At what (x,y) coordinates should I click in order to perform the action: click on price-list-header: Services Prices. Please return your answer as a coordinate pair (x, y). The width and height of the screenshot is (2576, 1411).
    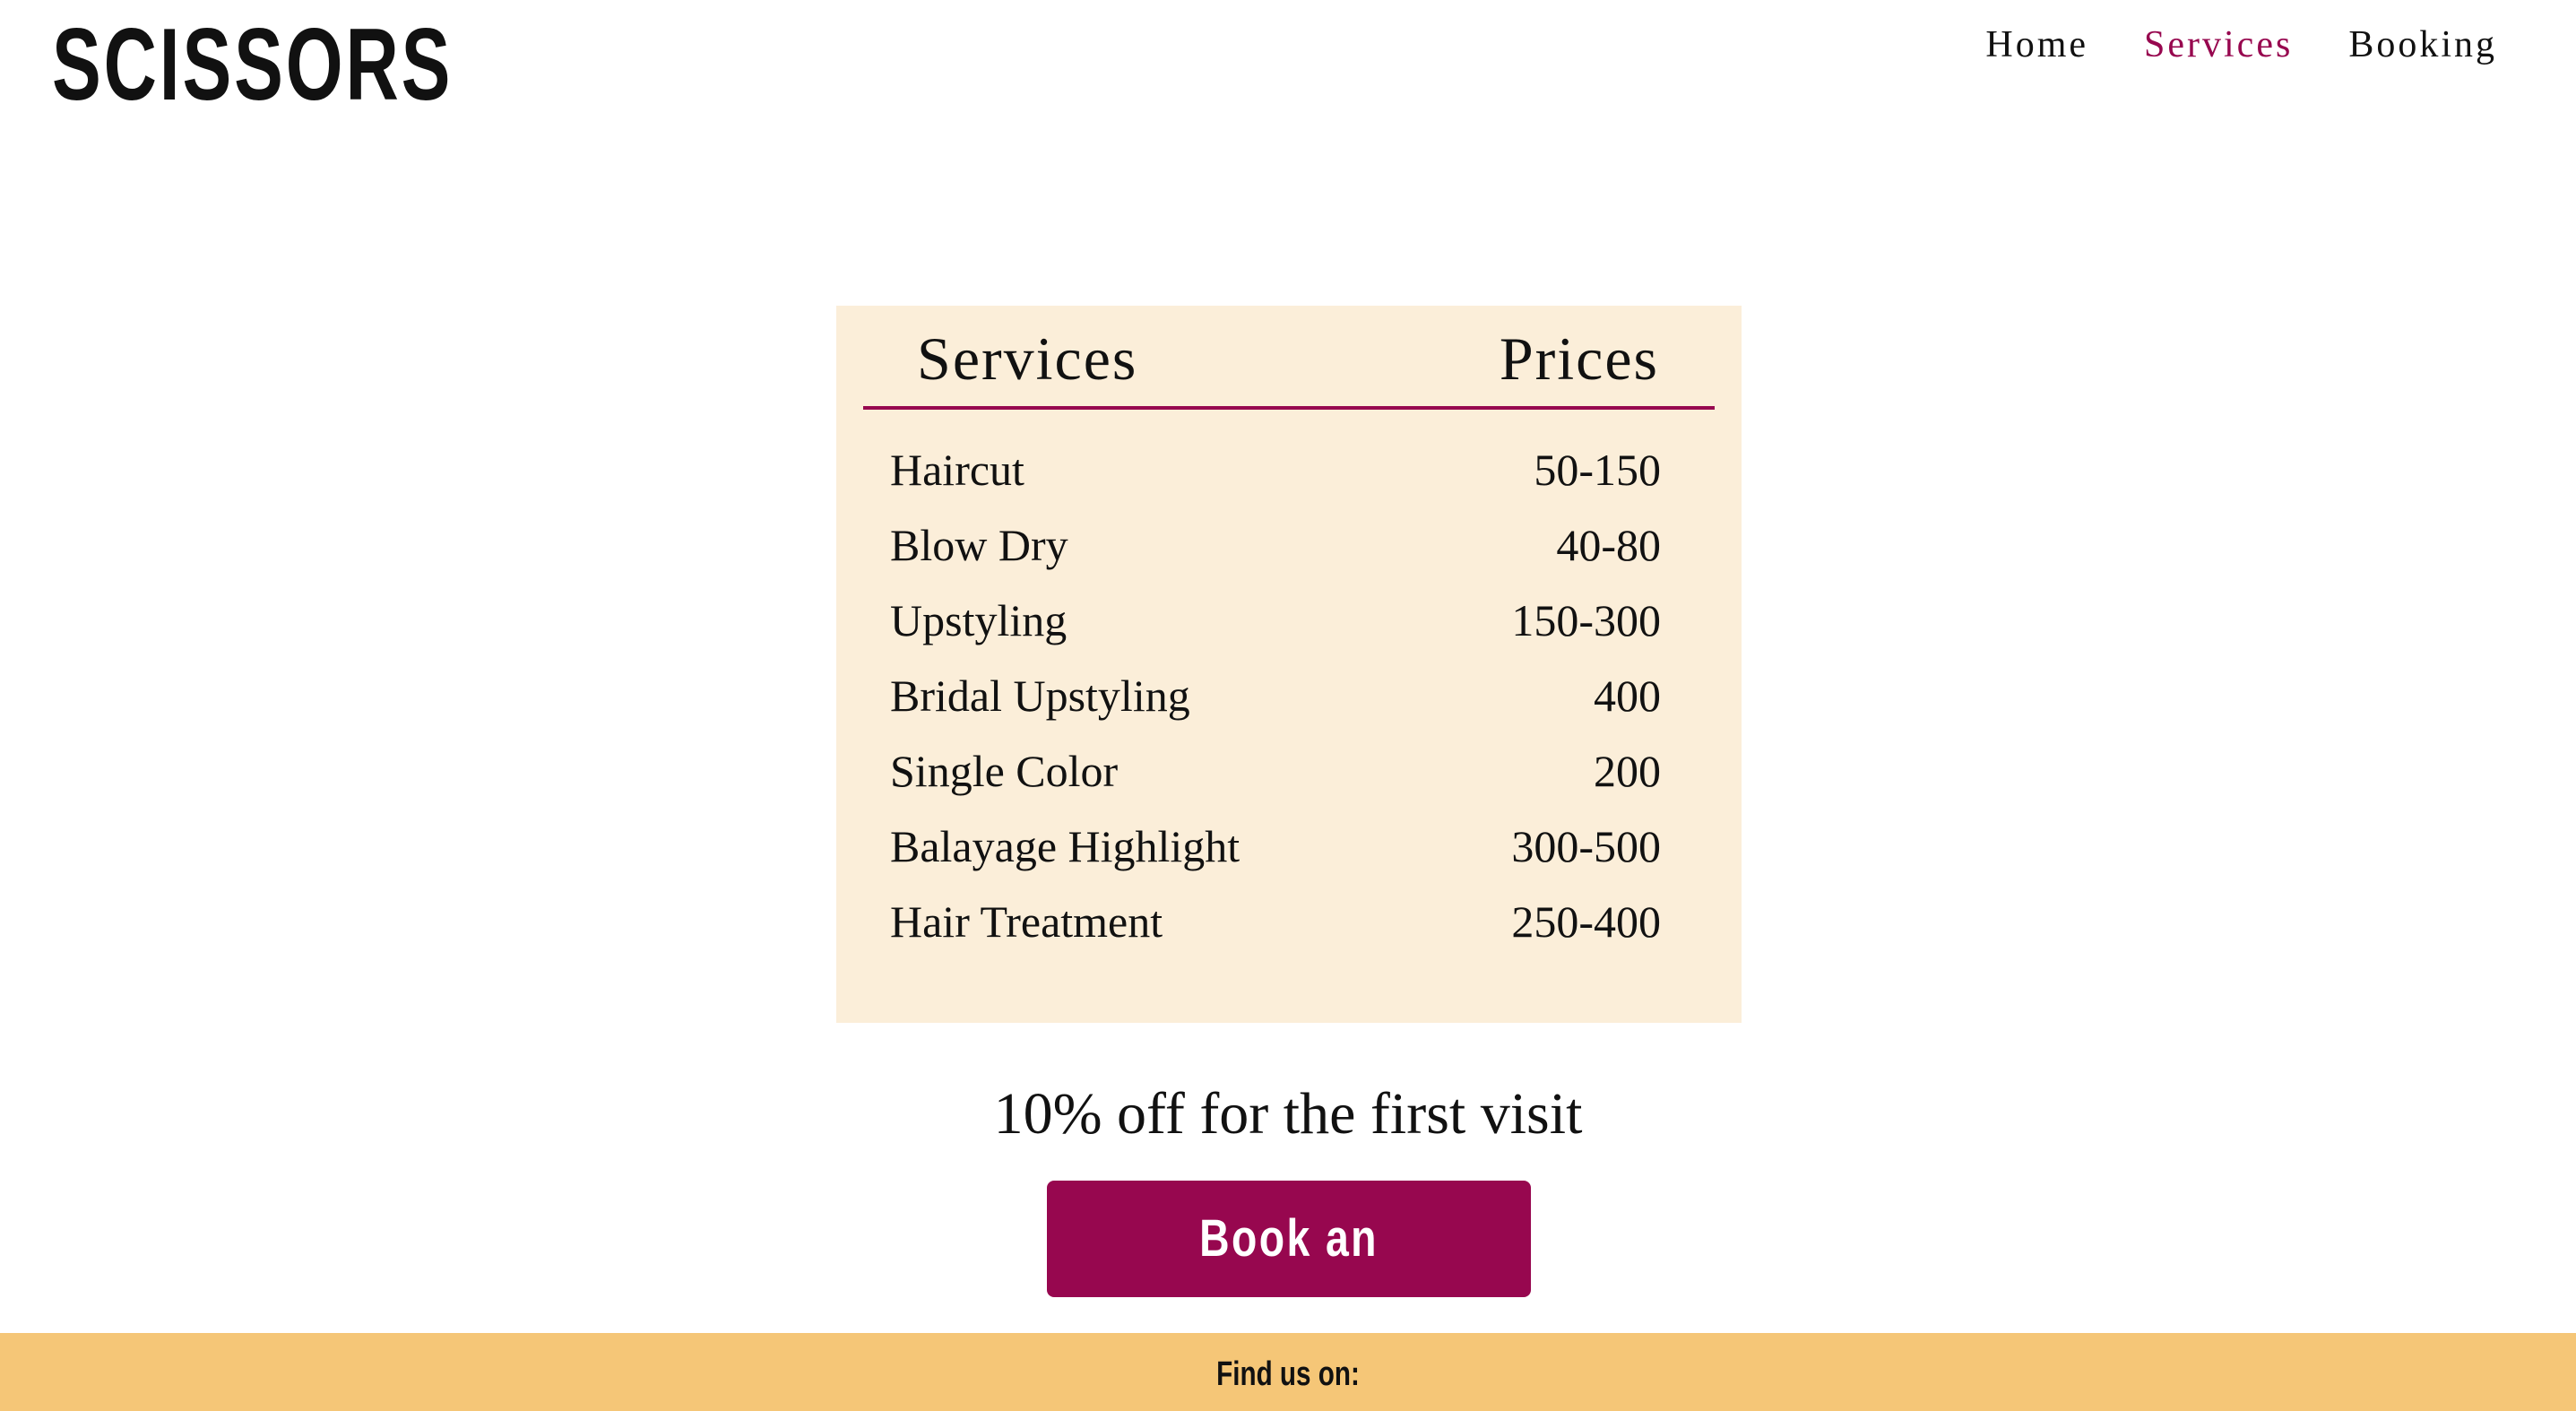
    Looking at the image, I should click on (1289, 358).